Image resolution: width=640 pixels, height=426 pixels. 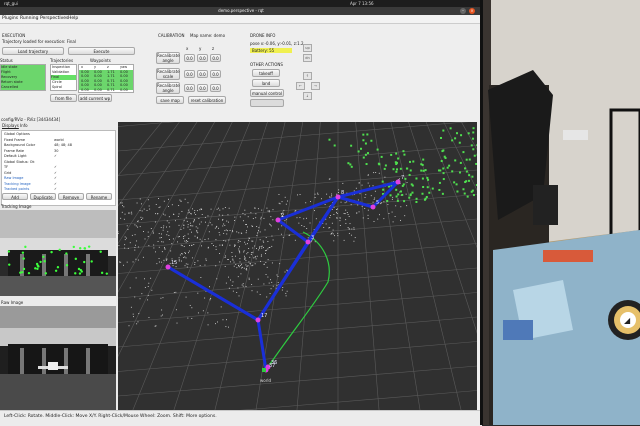 I want to click on calib-col-x: x, so click(x=187, y=48).